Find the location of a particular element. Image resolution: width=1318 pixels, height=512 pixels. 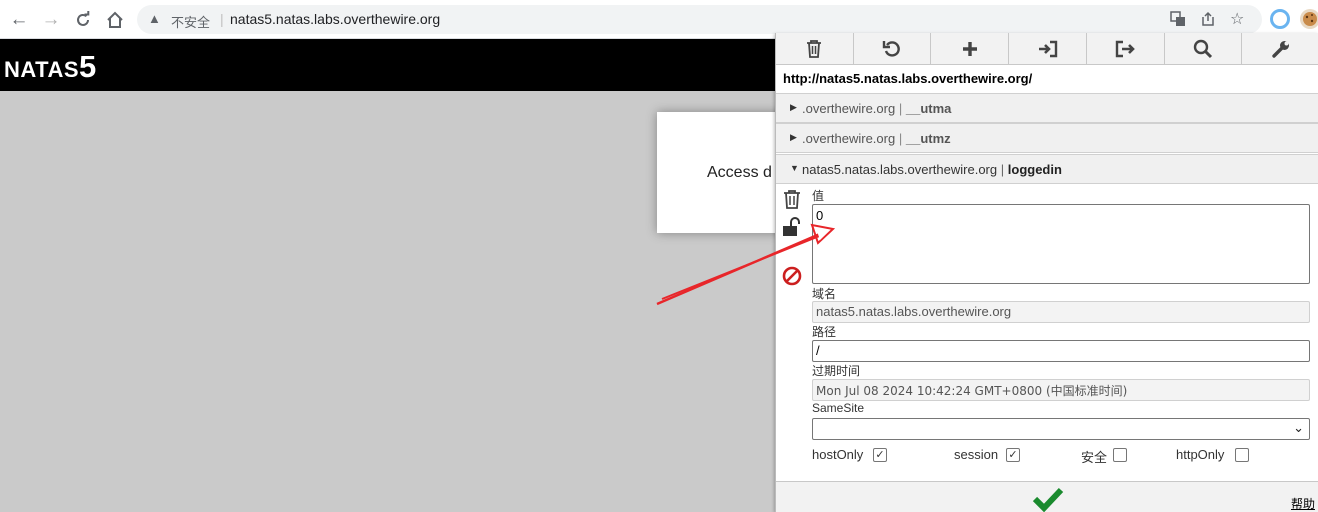

trash-icon is located at coordinates (815, 48).